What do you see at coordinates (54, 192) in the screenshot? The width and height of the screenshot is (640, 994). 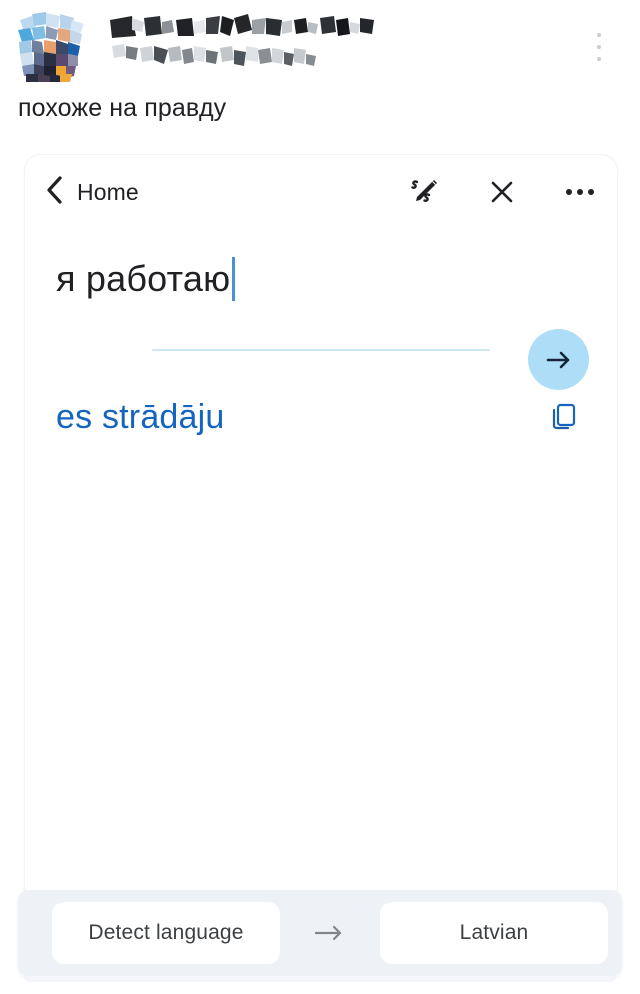 I see `chevron-left-icon` at bounding box center [54, 192].